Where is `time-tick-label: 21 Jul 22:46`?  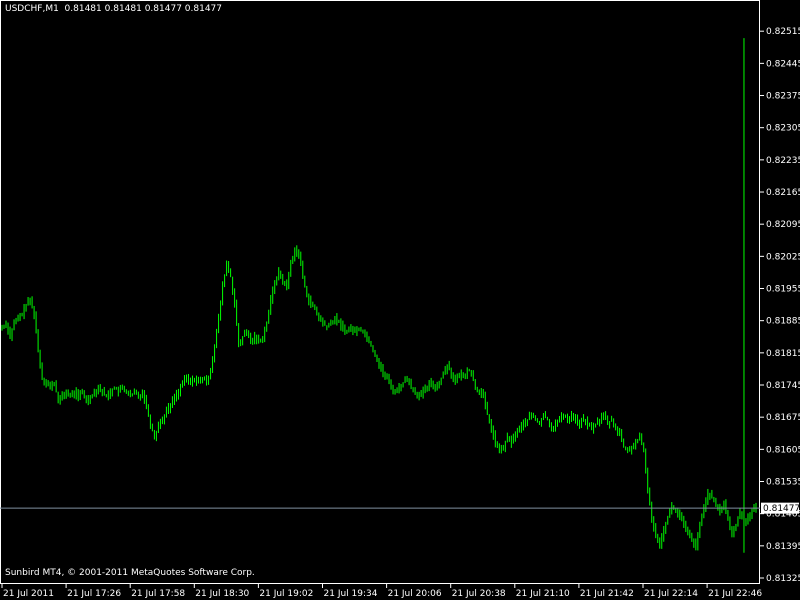 time-tick-label: 21 Jul 22:46 is located at coordinates (735, 594).